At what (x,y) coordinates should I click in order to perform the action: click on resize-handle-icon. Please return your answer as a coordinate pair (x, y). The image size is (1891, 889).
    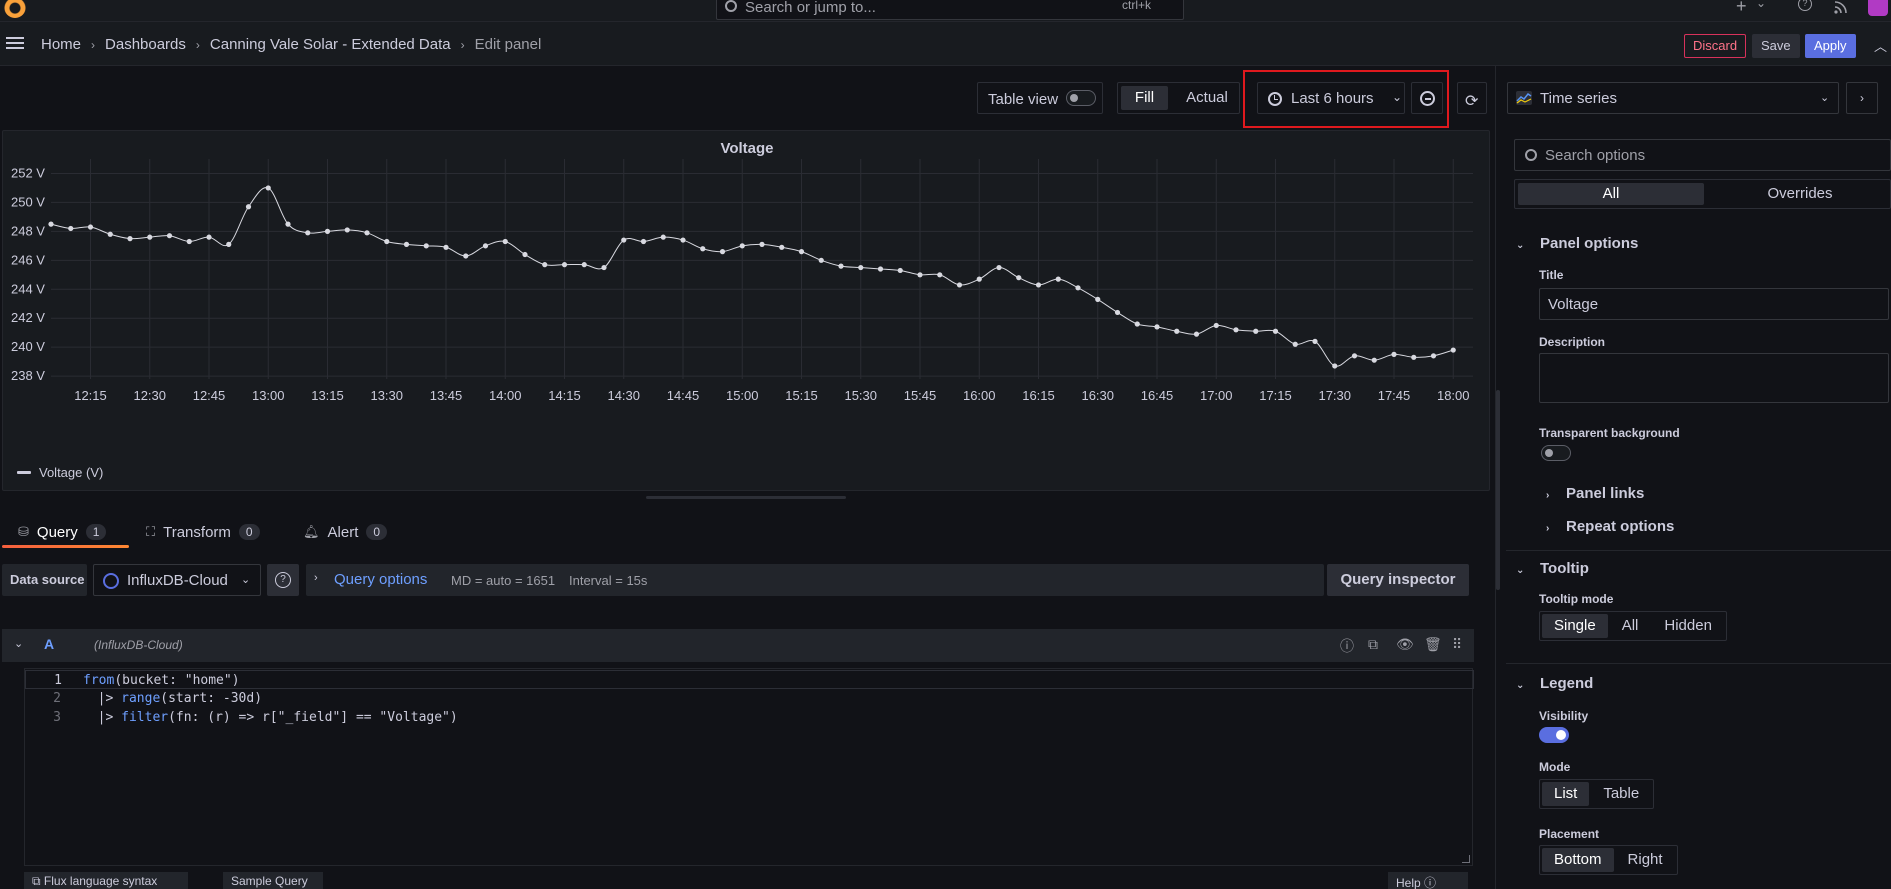
    Looking at the image, I should click on (1466, 859).